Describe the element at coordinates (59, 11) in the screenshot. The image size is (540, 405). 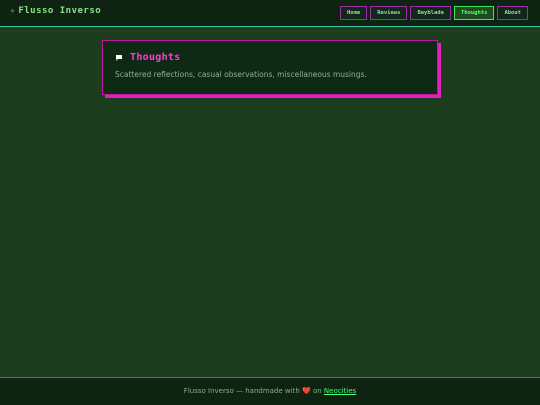
I see `site-title-text: Flusso Inverso` at that location.